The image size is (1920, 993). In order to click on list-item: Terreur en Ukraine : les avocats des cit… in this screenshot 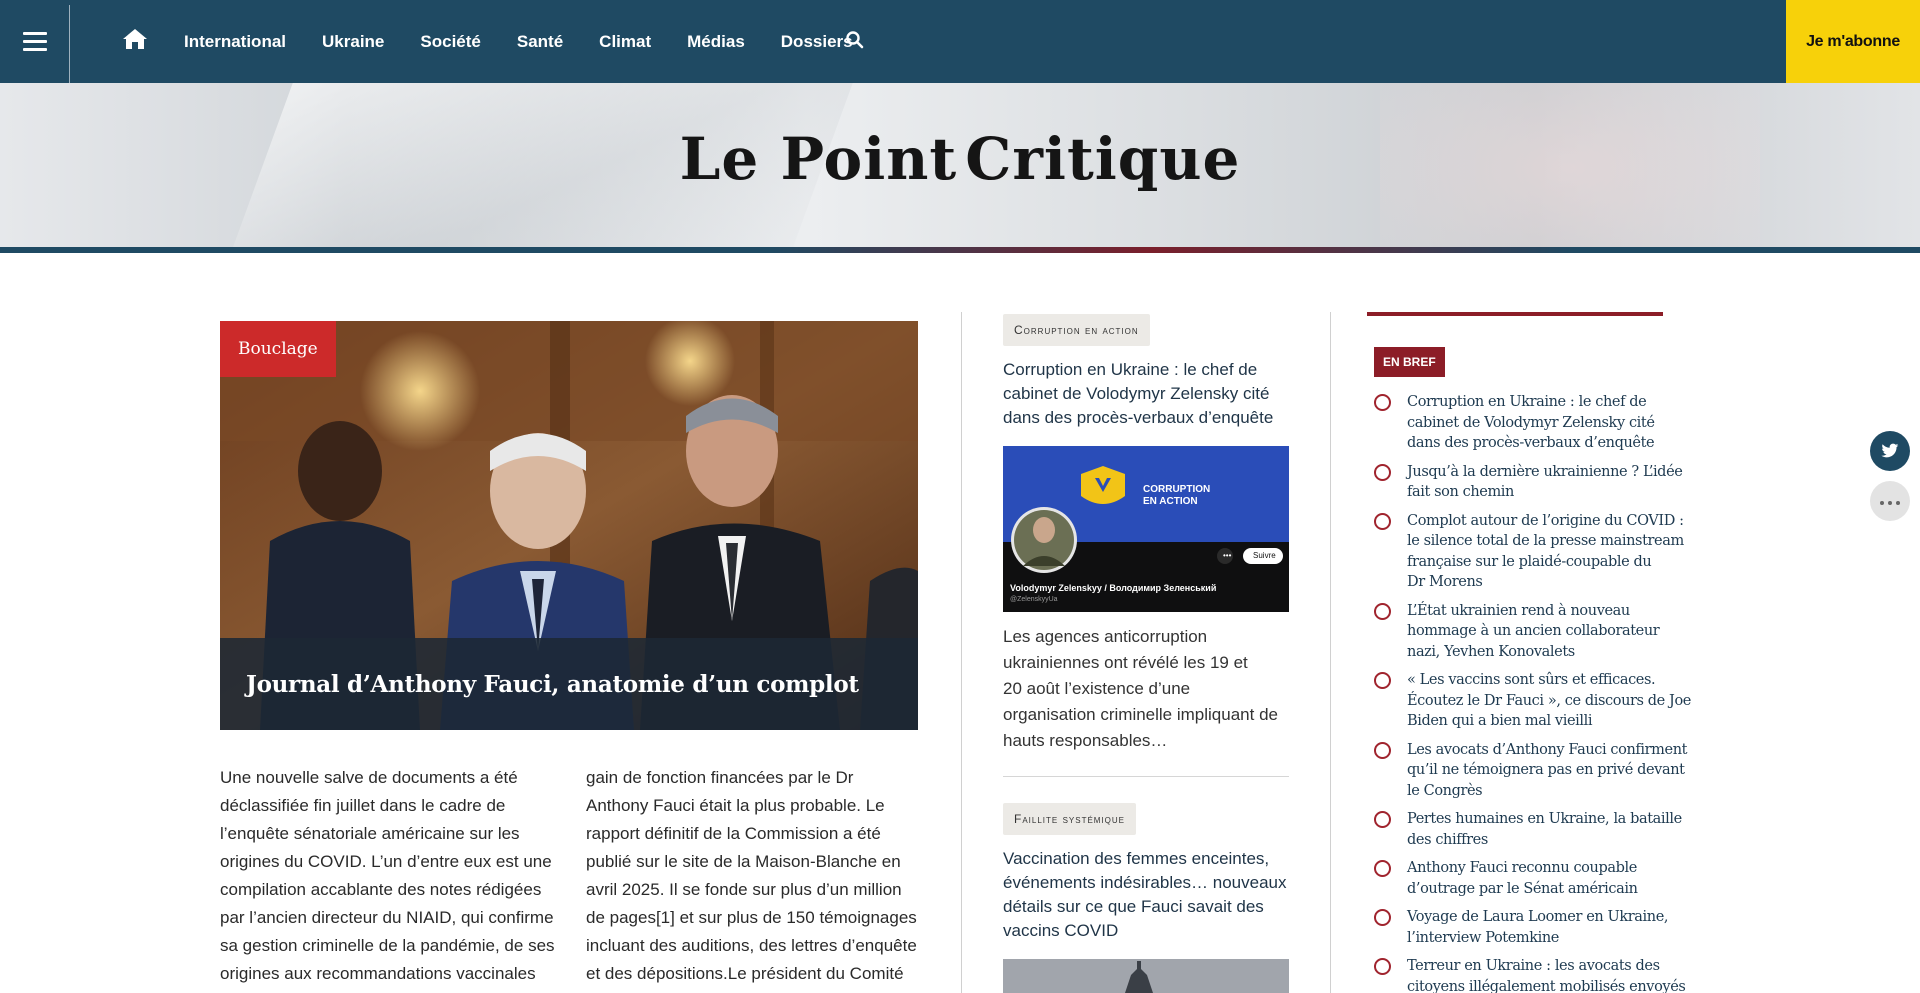, I will do `click(1538, 974)`.